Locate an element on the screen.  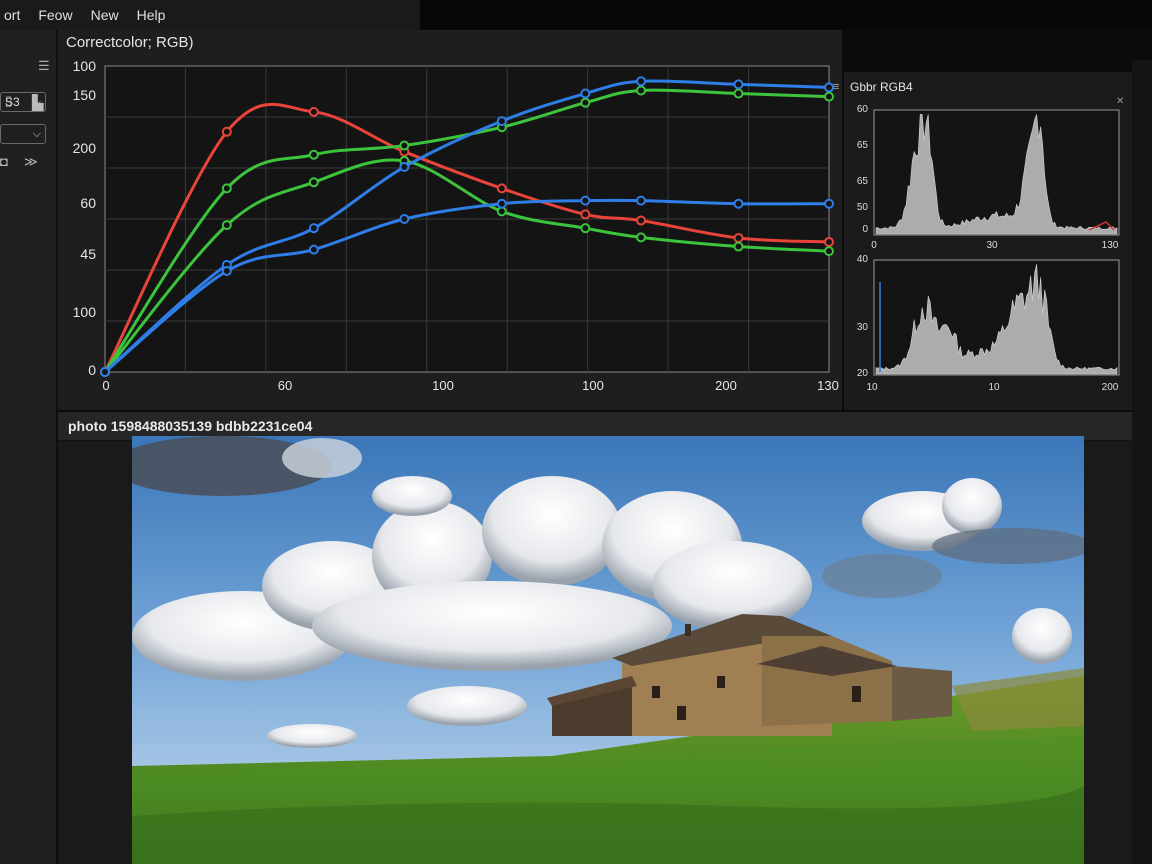
hist-y-tick: 60 is located at coordinates (863, 109).